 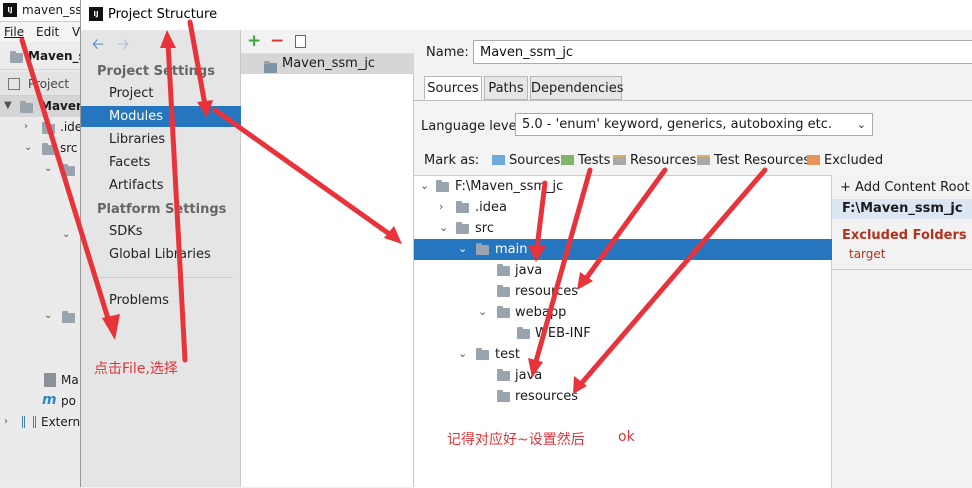 What do you see at coordinates (76, 32) in the screenshot?
I see `menu-view: V` at bounding box center [76, 32].